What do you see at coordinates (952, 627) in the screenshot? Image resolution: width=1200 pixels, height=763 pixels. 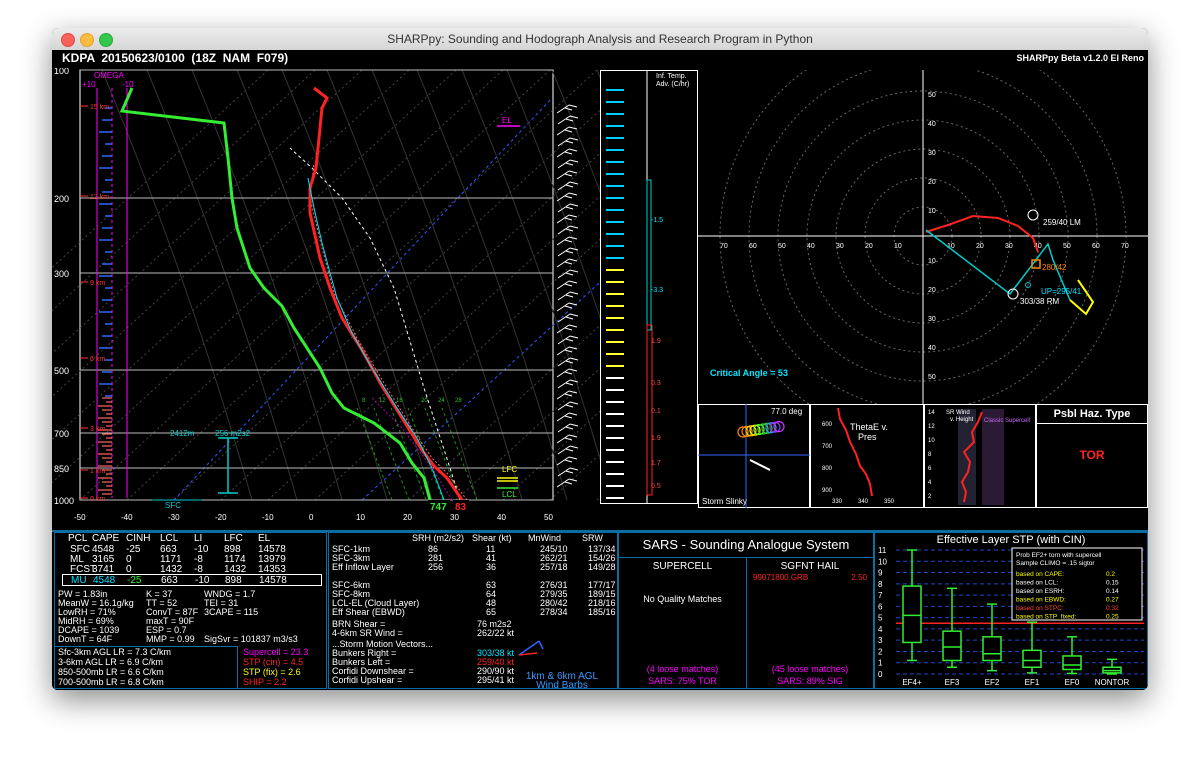 I see `stp-box-EF3` at bounding box center [952, 627].